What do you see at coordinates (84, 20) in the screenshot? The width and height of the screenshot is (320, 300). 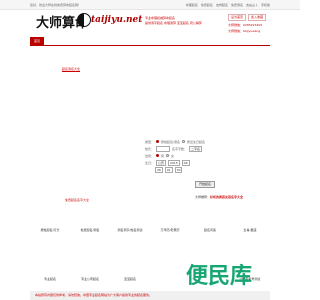 I see `yin-yang-icon` at bounding box center [84, 20].